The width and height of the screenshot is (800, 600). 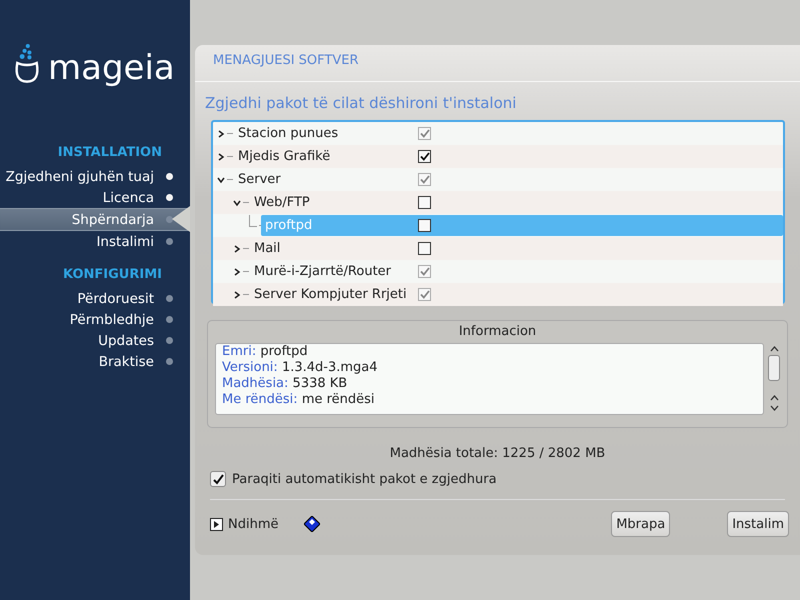 What do you see at coordinates (330, 367) in the screenshot?
I see `info-value: 1.3.4d-3.mga4` at bounding box center [330, 367].